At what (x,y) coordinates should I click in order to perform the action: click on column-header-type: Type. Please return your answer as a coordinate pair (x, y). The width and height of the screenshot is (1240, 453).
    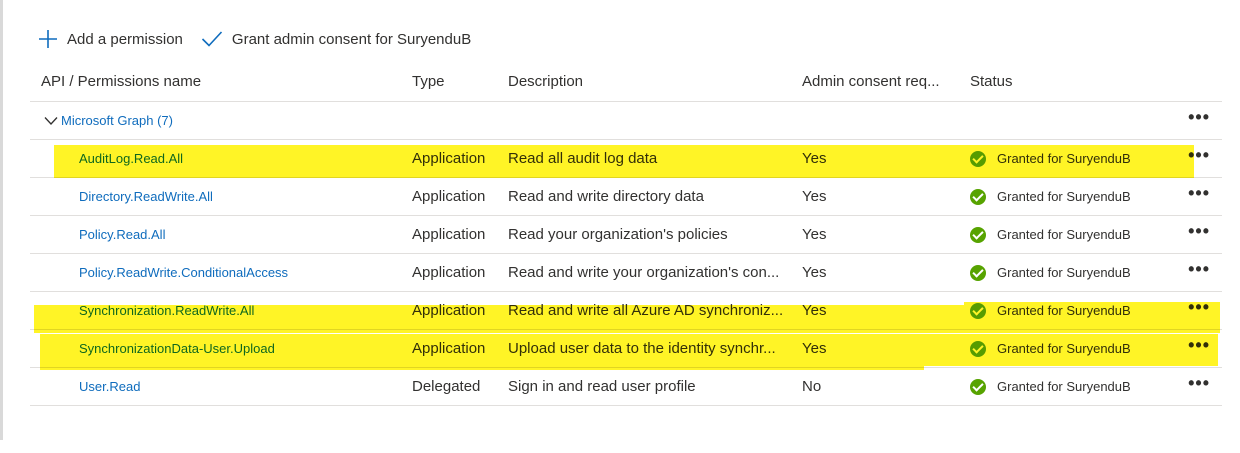
    Looking at the image, I should click on (460, 81).